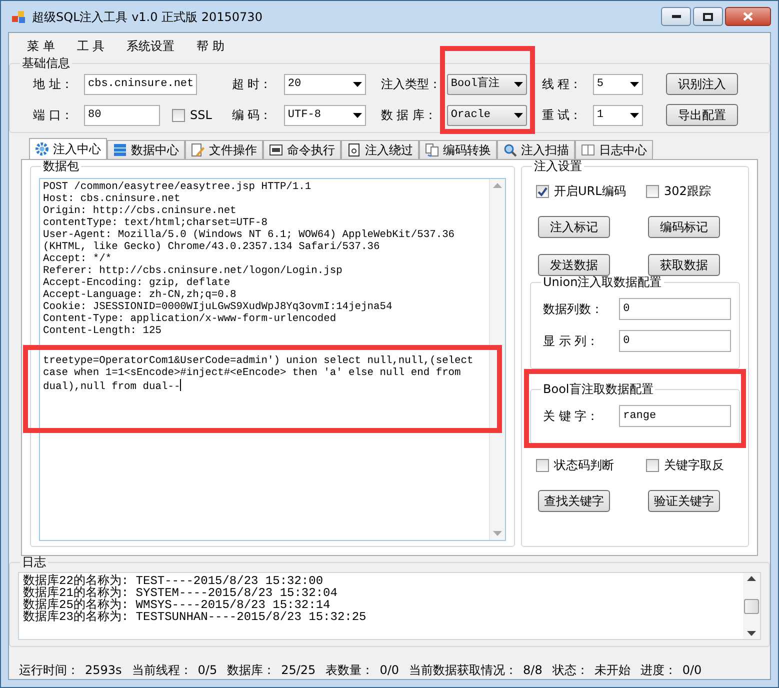 The image size is (779, 688). I want to click on field-label: 显 示 列：, so click(571, 341).